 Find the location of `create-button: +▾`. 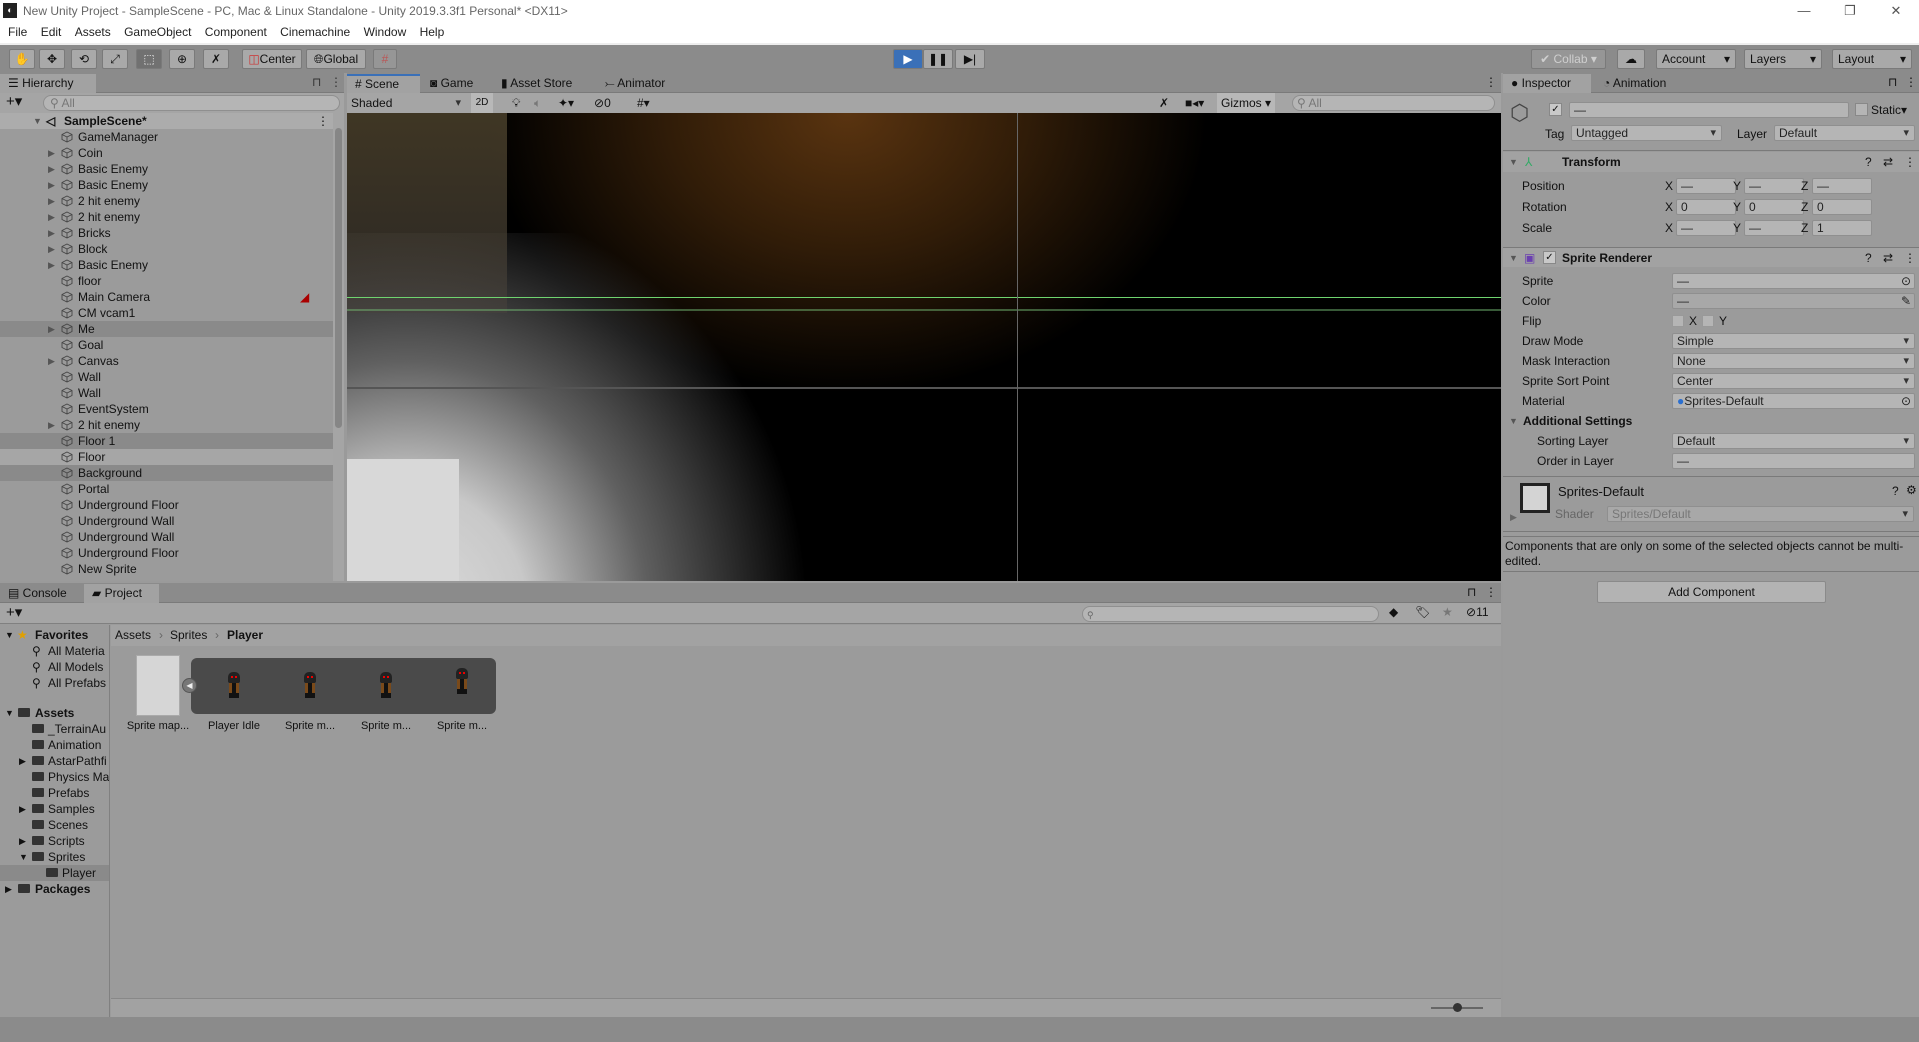

create-button: +▾ is located at coordinates (14, 102).